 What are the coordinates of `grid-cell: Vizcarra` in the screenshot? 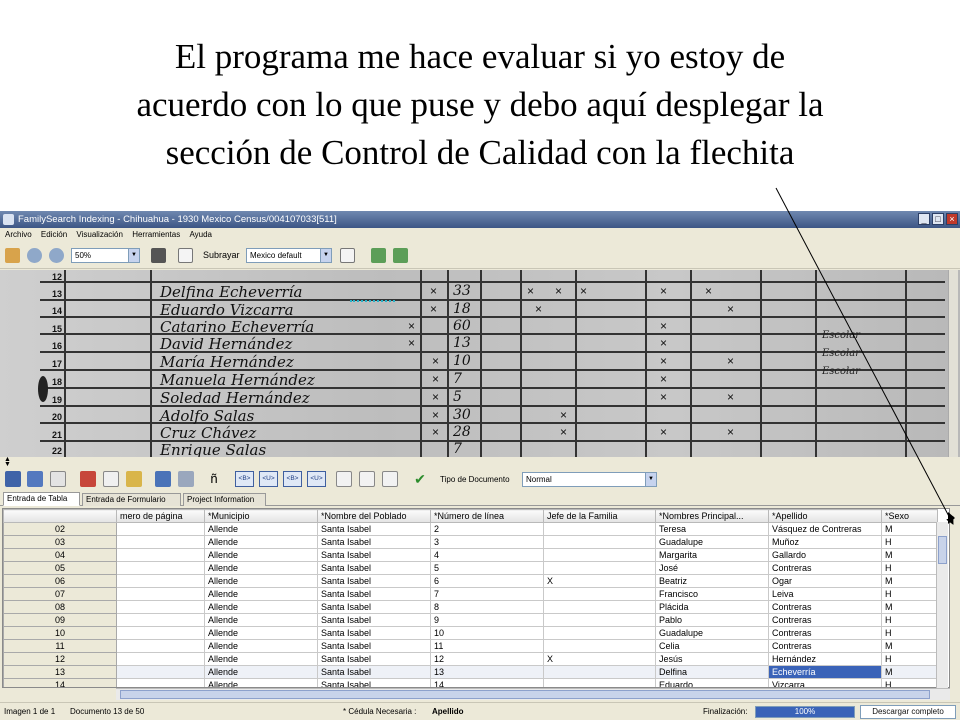 It's located at (825, 682).